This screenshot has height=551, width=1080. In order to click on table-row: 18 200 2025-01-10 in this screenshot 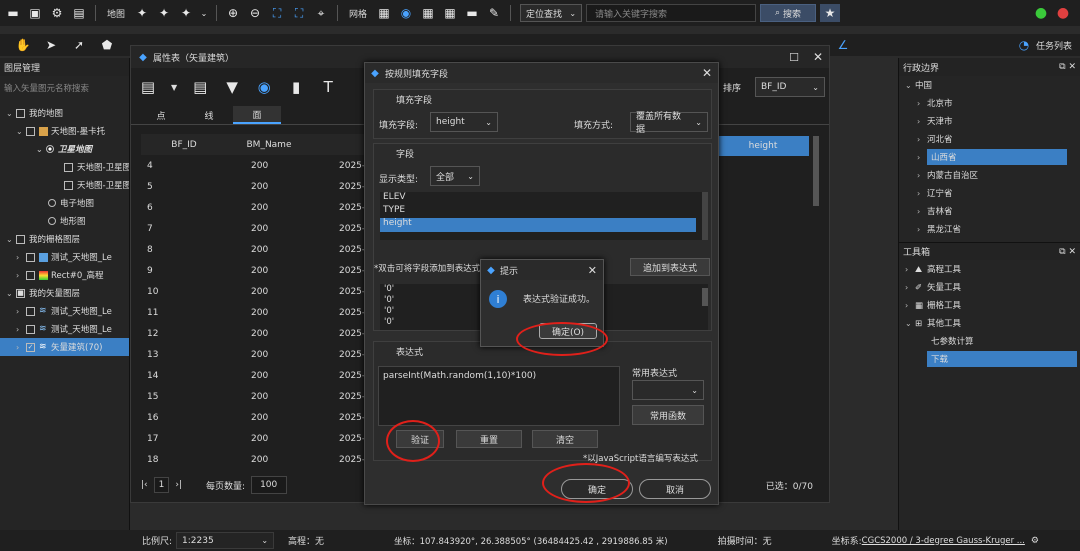, I will do `click(256, 459)`.